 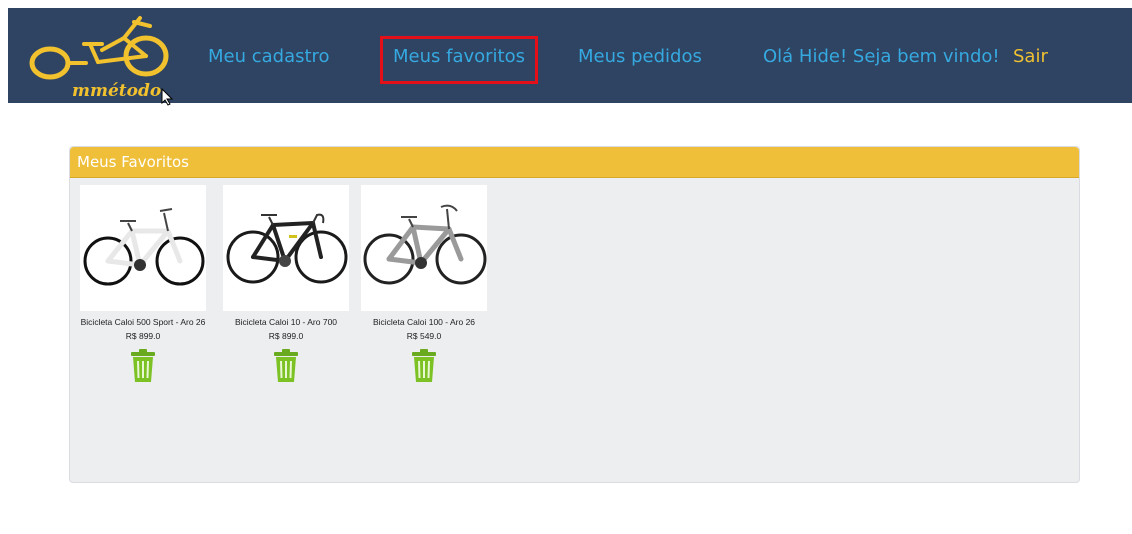 What do you see at coordinates (167, 97) in the screenshot?
I see `mouse-cursor-icon` at bounding box center [167, 97].